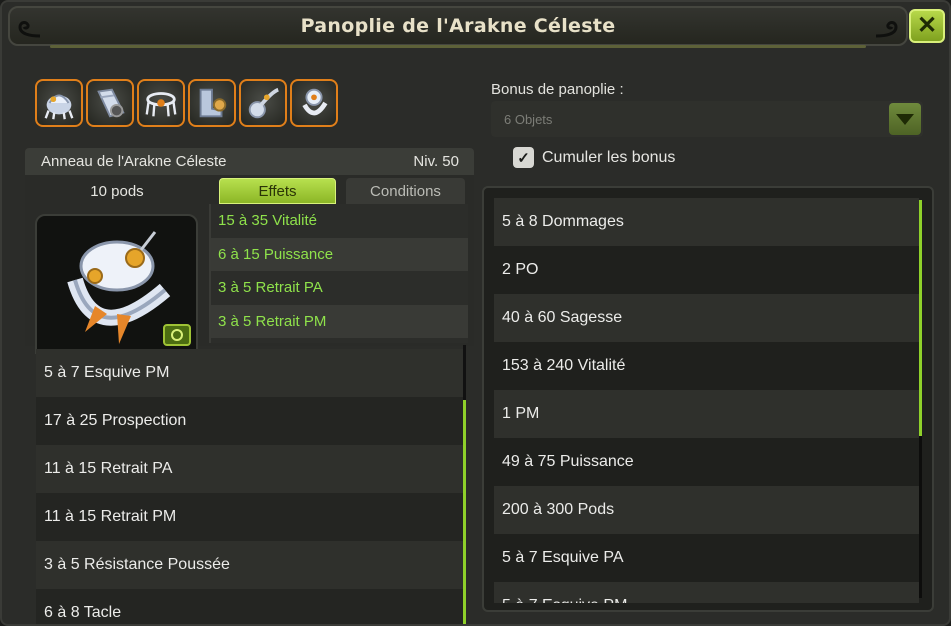  What do you see at coordinates (134, 161) in the screenshot?
I see `item-name: Anneau de l'Arakne Céleste` at bounding box center [134, 161].